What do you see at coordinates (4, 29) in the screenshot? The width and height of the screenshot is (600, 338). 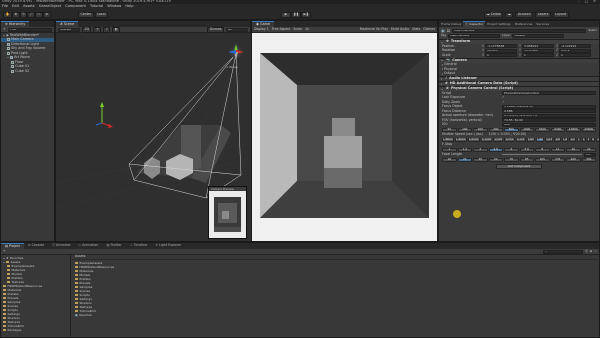 I see `create-button: +` at bounding box center [4, 29].